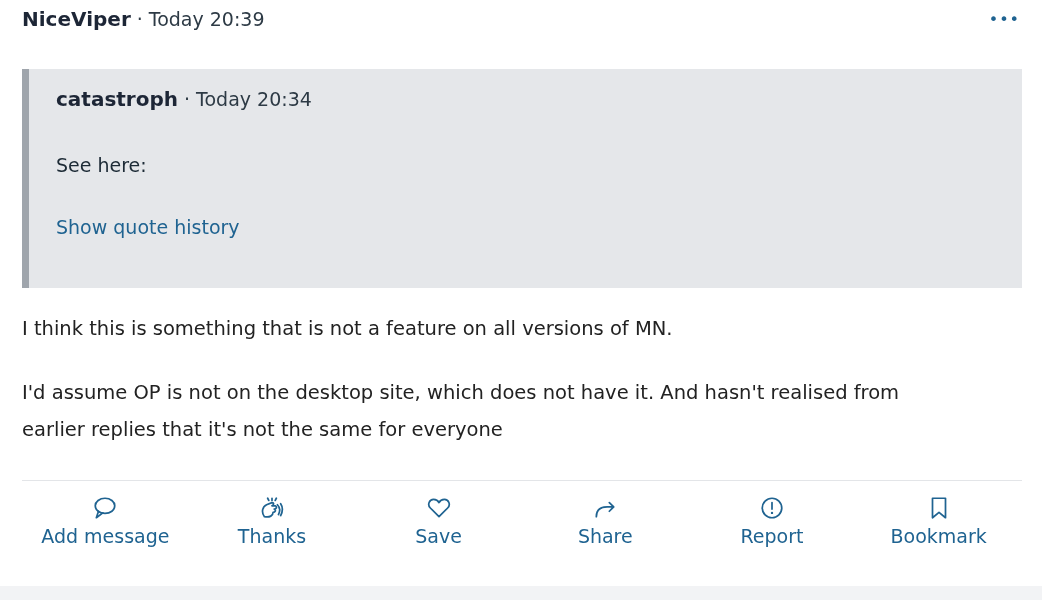 Image resolution: width=1042 pixels, height=600 pixels. I want to click on action-button: Report, so click(771, 521).